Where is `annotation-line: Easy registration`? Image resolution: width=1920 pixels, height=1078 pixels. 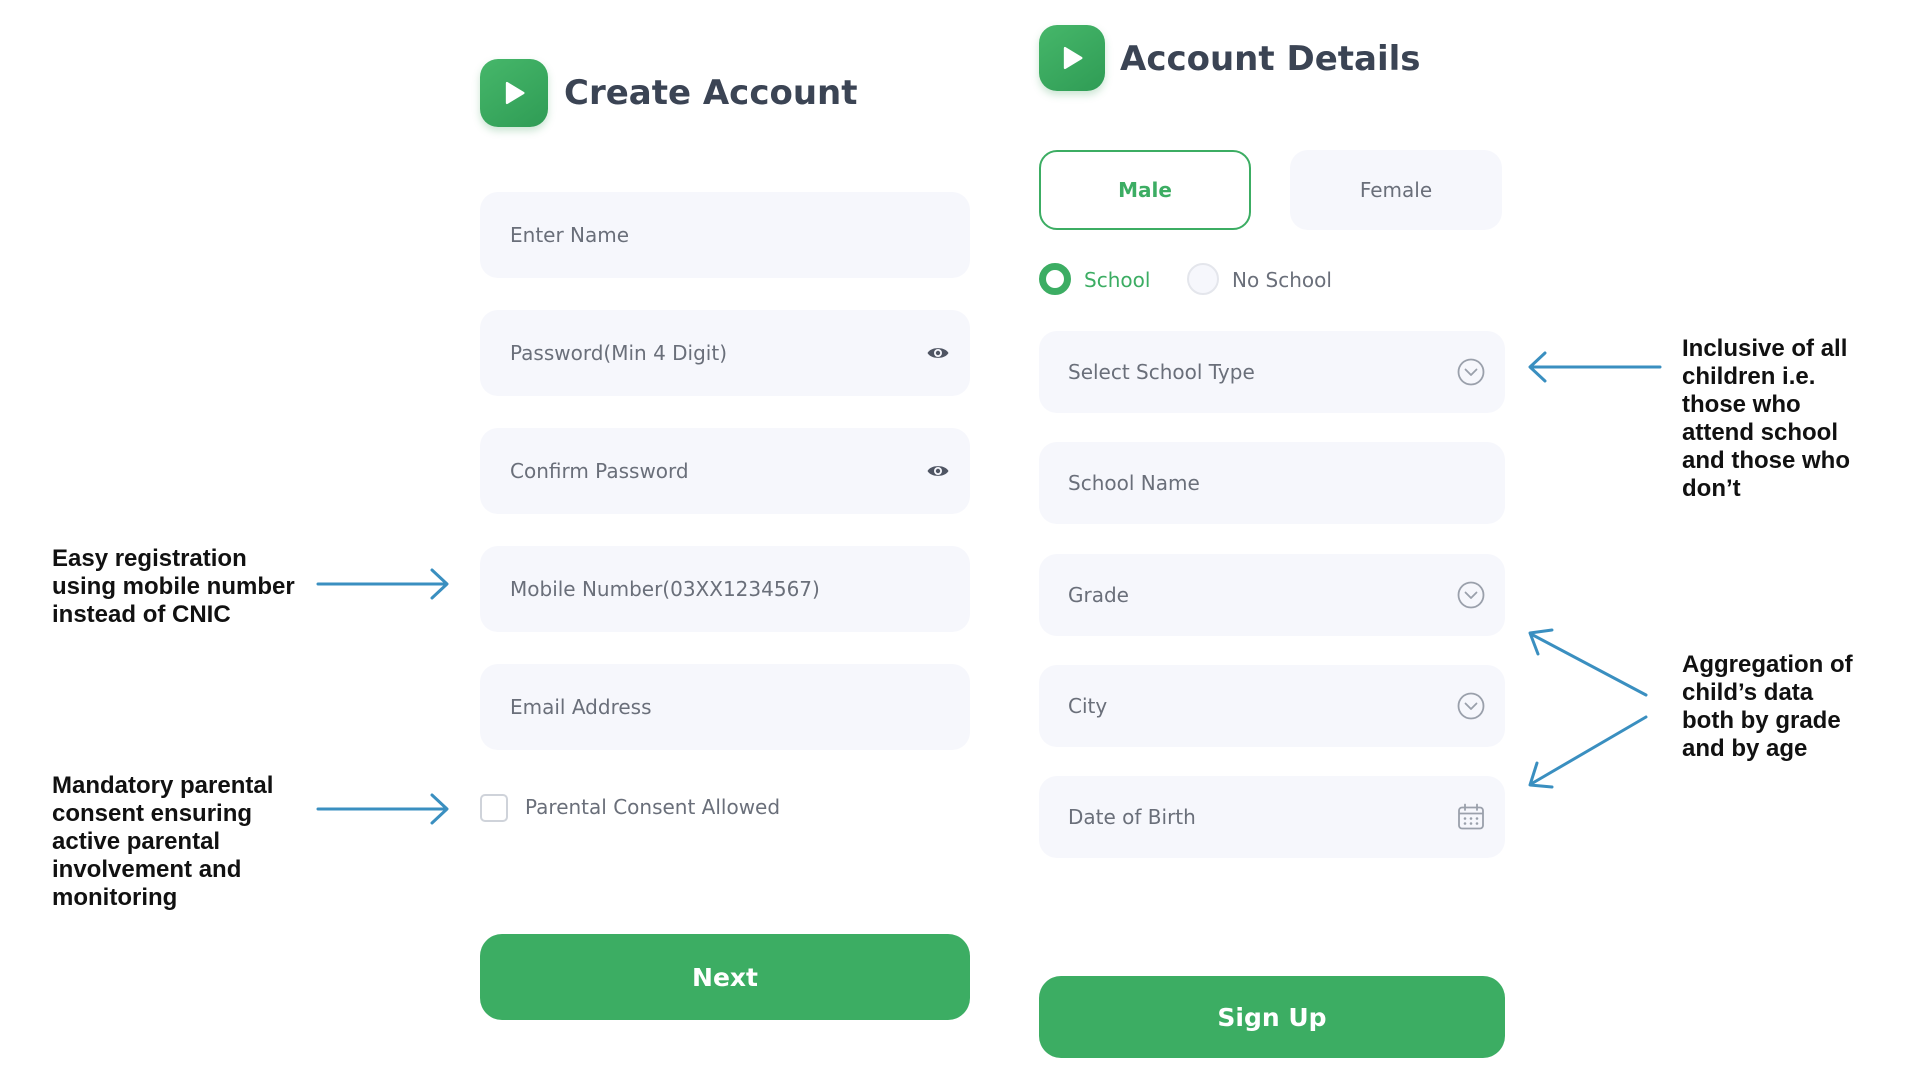 annotation-line: Easy registration is located at coordinates (149, 558).